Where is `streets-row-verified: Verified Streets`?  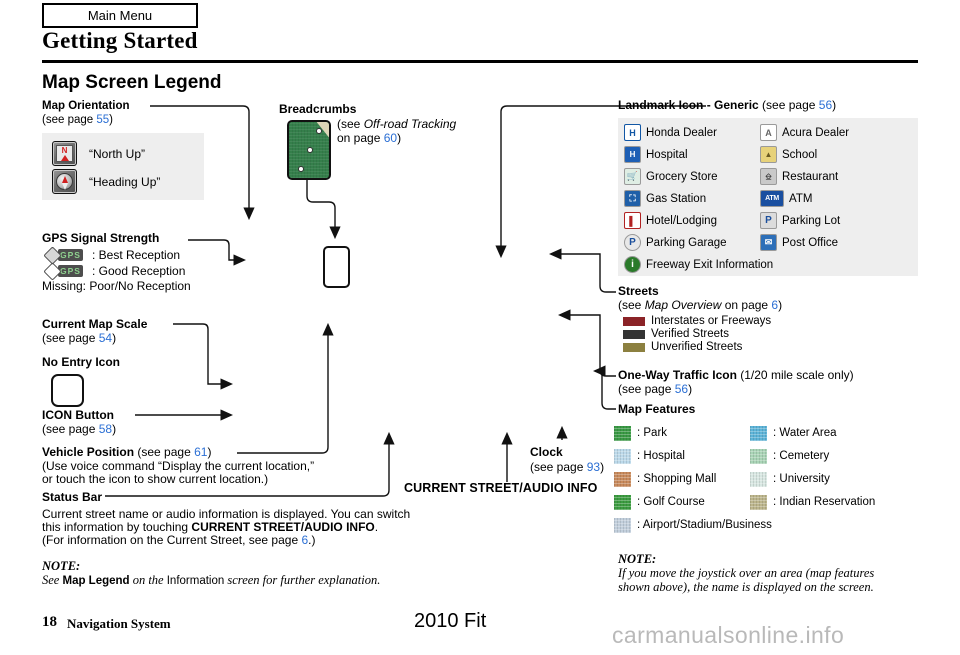 streets-row-verified: Verified Streets is located at coordinates (676, 334).